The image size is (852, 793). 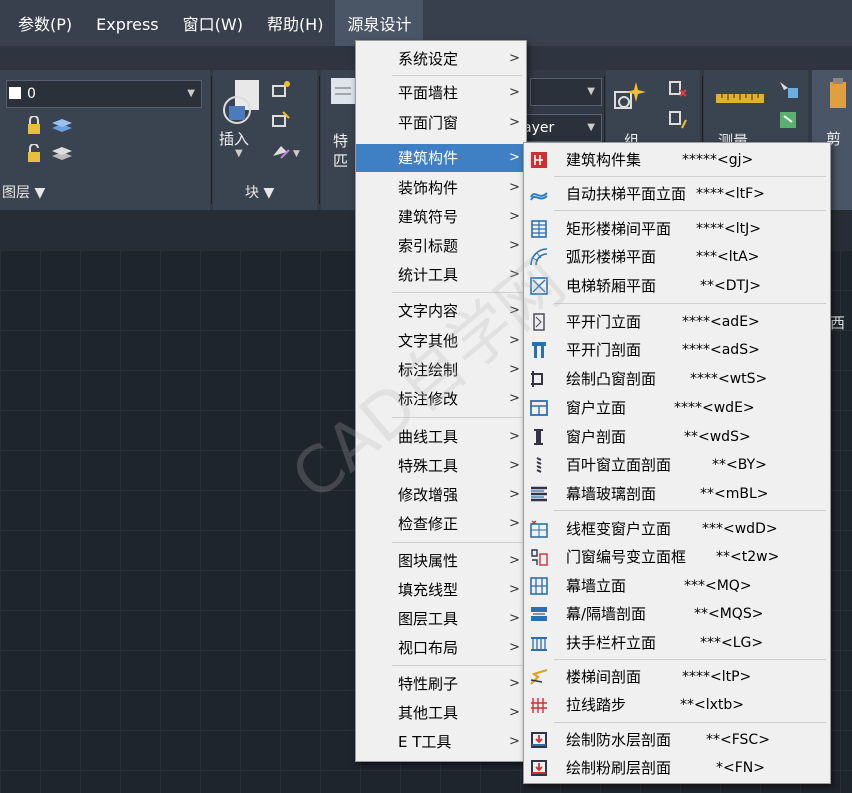 What do you see at coordinates (539, 408) in the screenshot?
I see `window-elevation-icon` at bounding box center [539, 408].